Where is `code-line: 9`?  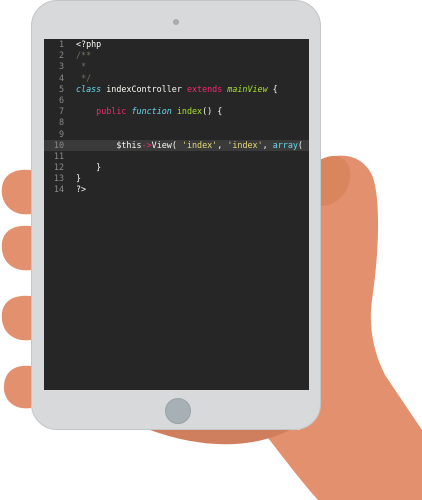 code-line: 9 is located at coordinates (176, 134).